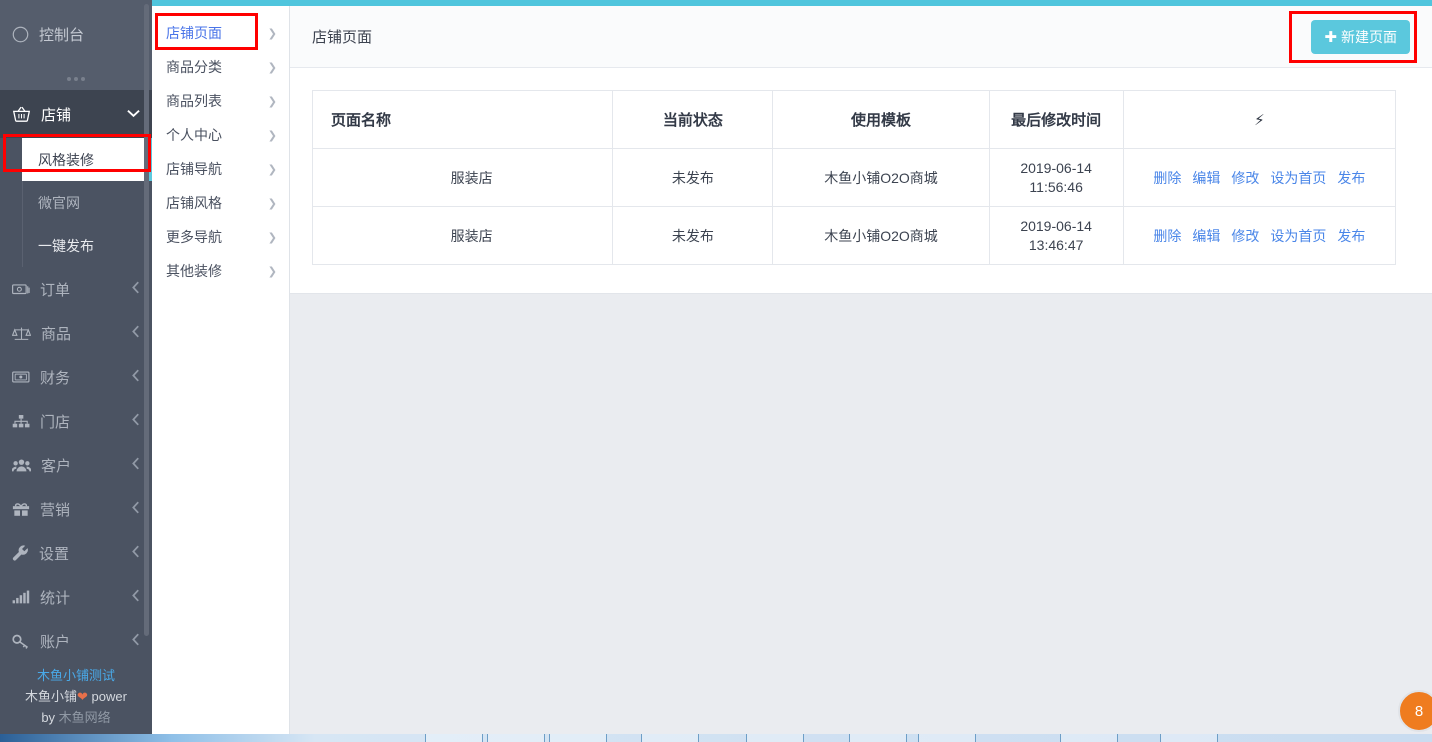 This screenshot has width=1432, height=742. Describe the element at coordinates (76, 465) in the screenshot. I see `sidebar-item-customers: 客户` at that location.